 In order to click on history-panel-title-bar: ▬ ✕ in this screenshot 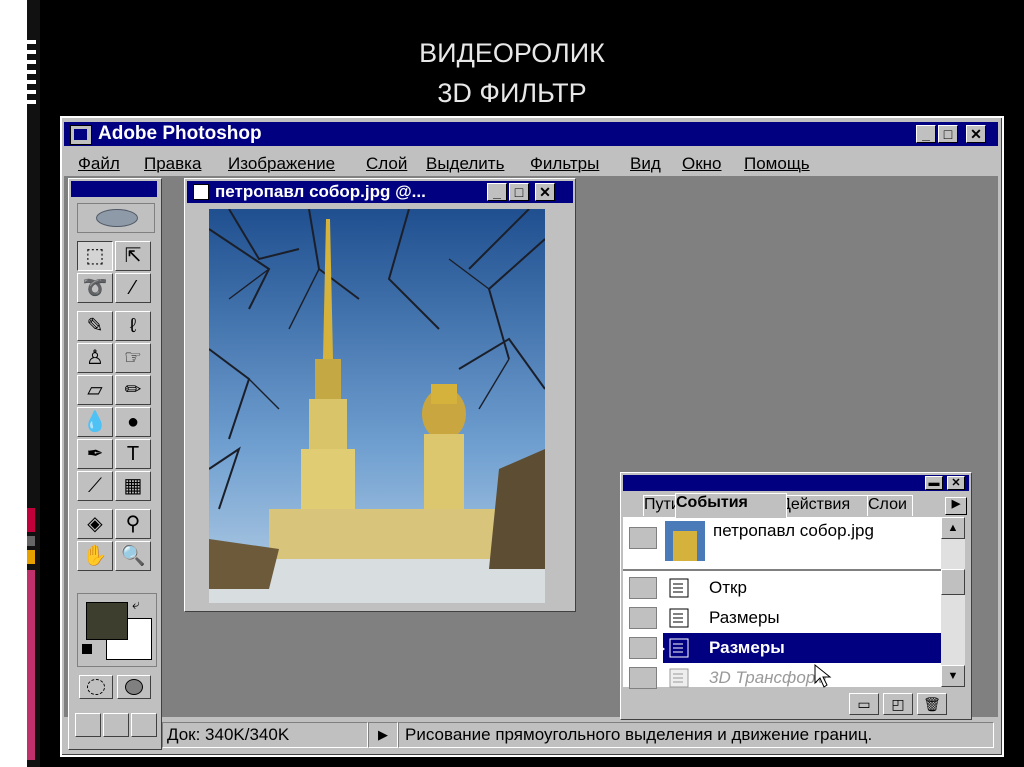, I will do `click(796, 483)`.